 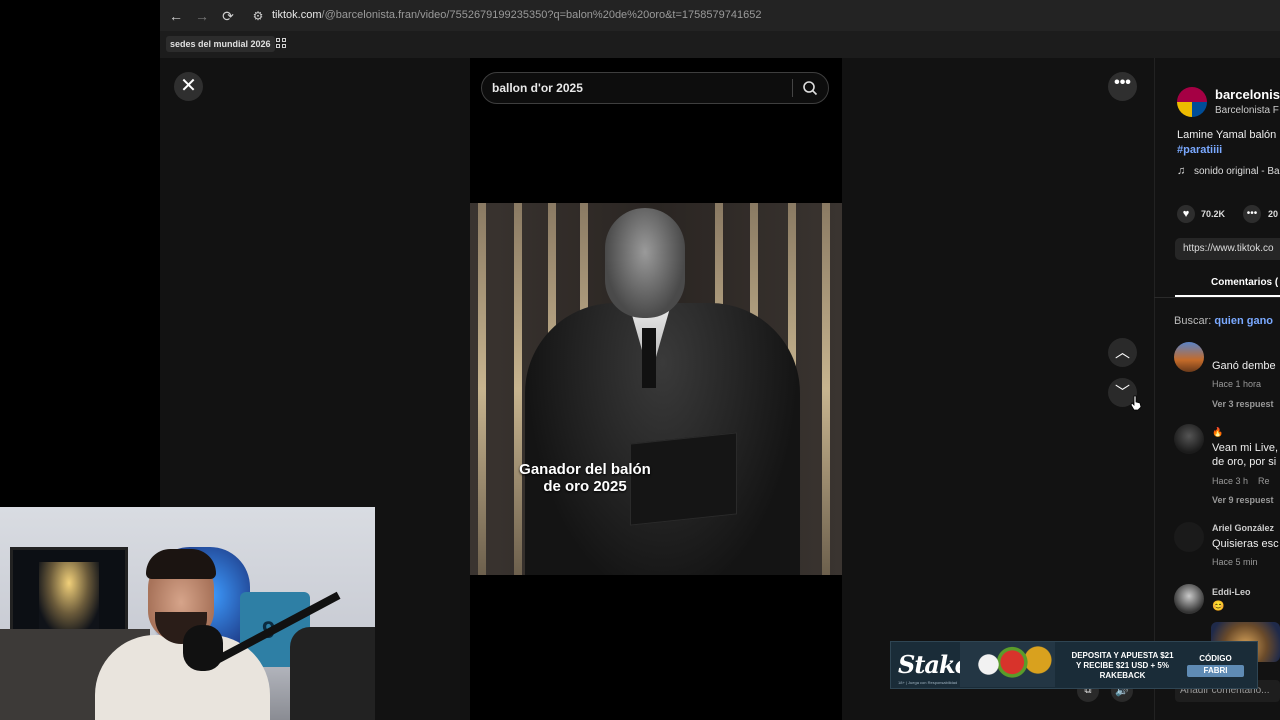 What do you see at coordinates (1243, 500) in the screenshot?
I see `view-replies-link: Ver 9 respuest` at bounding box center [1243, 500].